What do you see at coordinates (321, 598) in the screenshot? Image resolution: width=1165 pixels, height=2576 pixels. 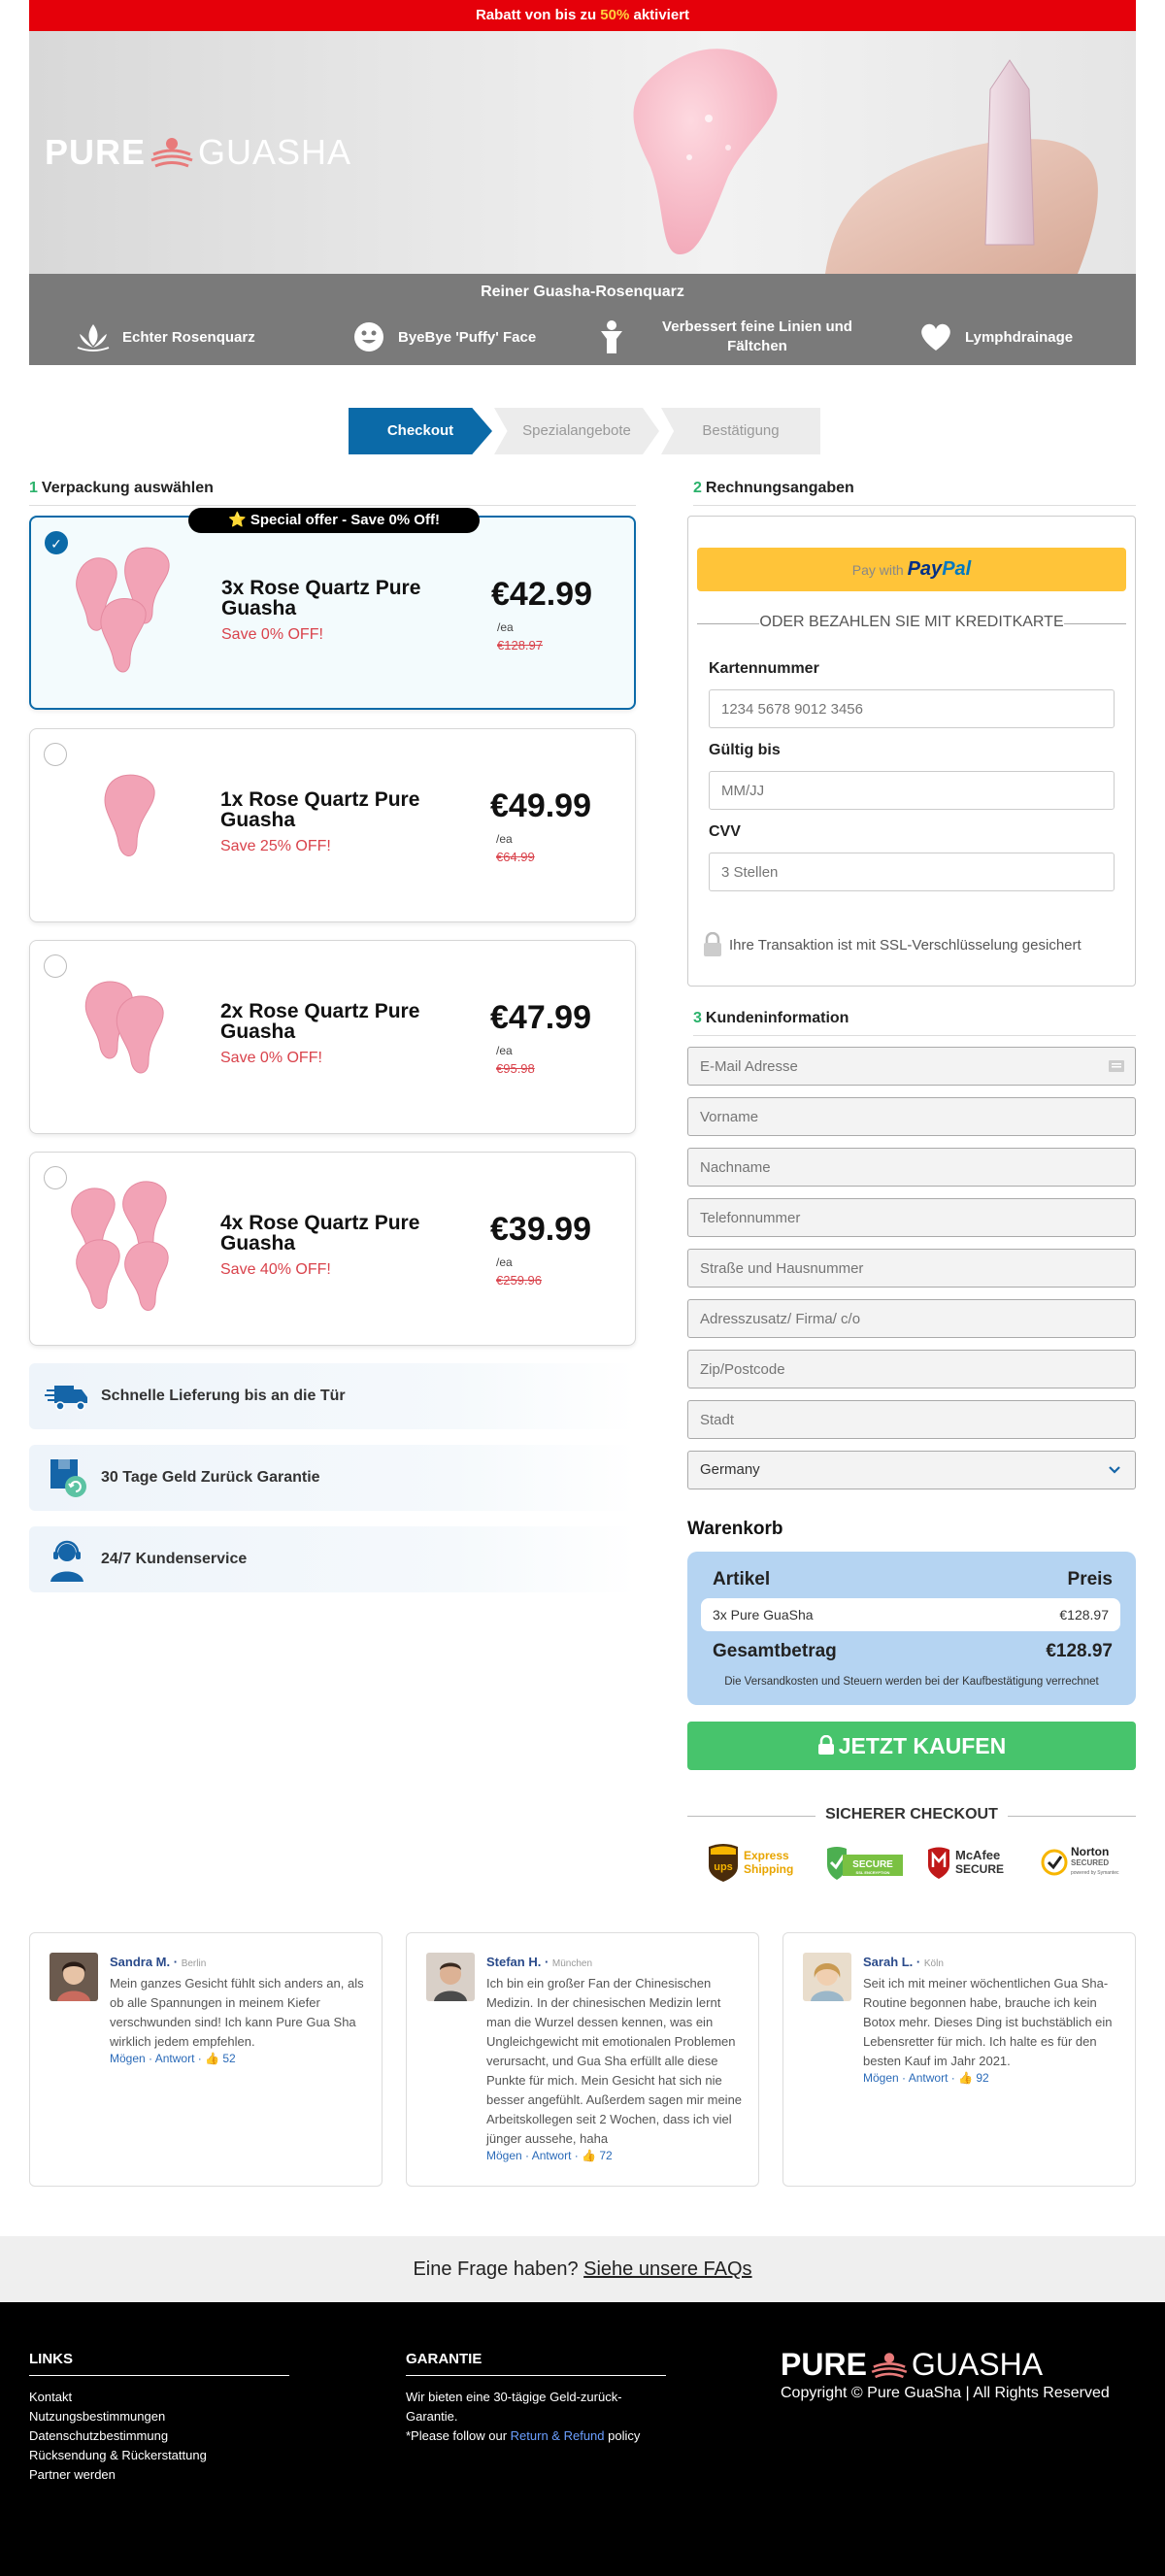 I see `package-name: 3x Rose Quartz Pure Guasha` at bounding box center [321, 598].